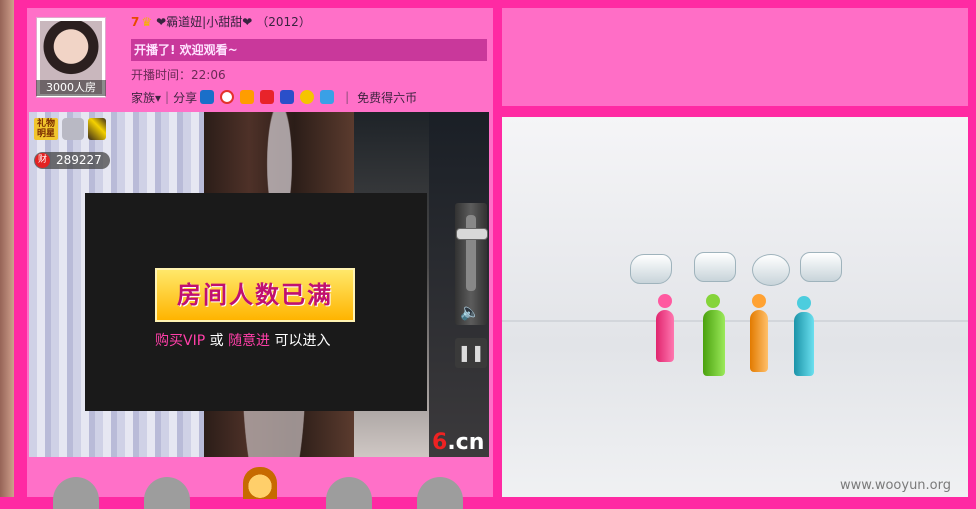 This screenshot has width=976, height=509. I want to click on wealth-value: 289227, so click(79, 160).